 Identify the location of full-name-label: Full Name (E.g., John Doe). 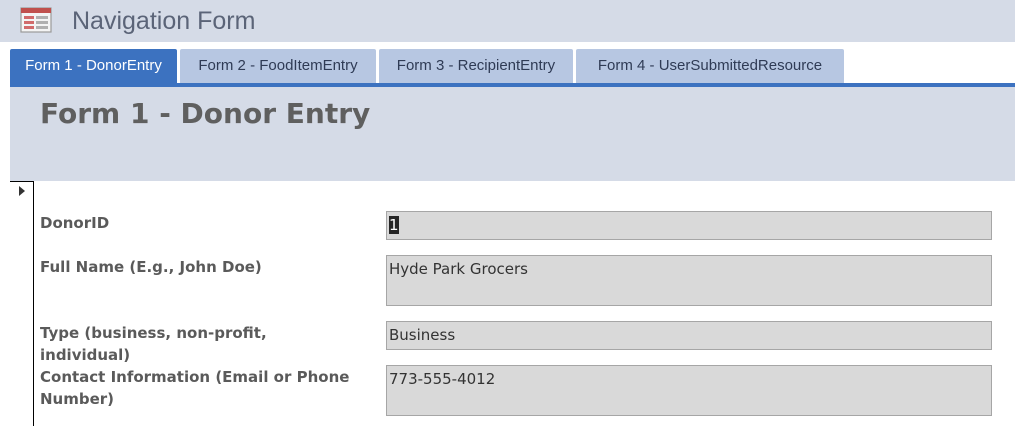
(151, 267).